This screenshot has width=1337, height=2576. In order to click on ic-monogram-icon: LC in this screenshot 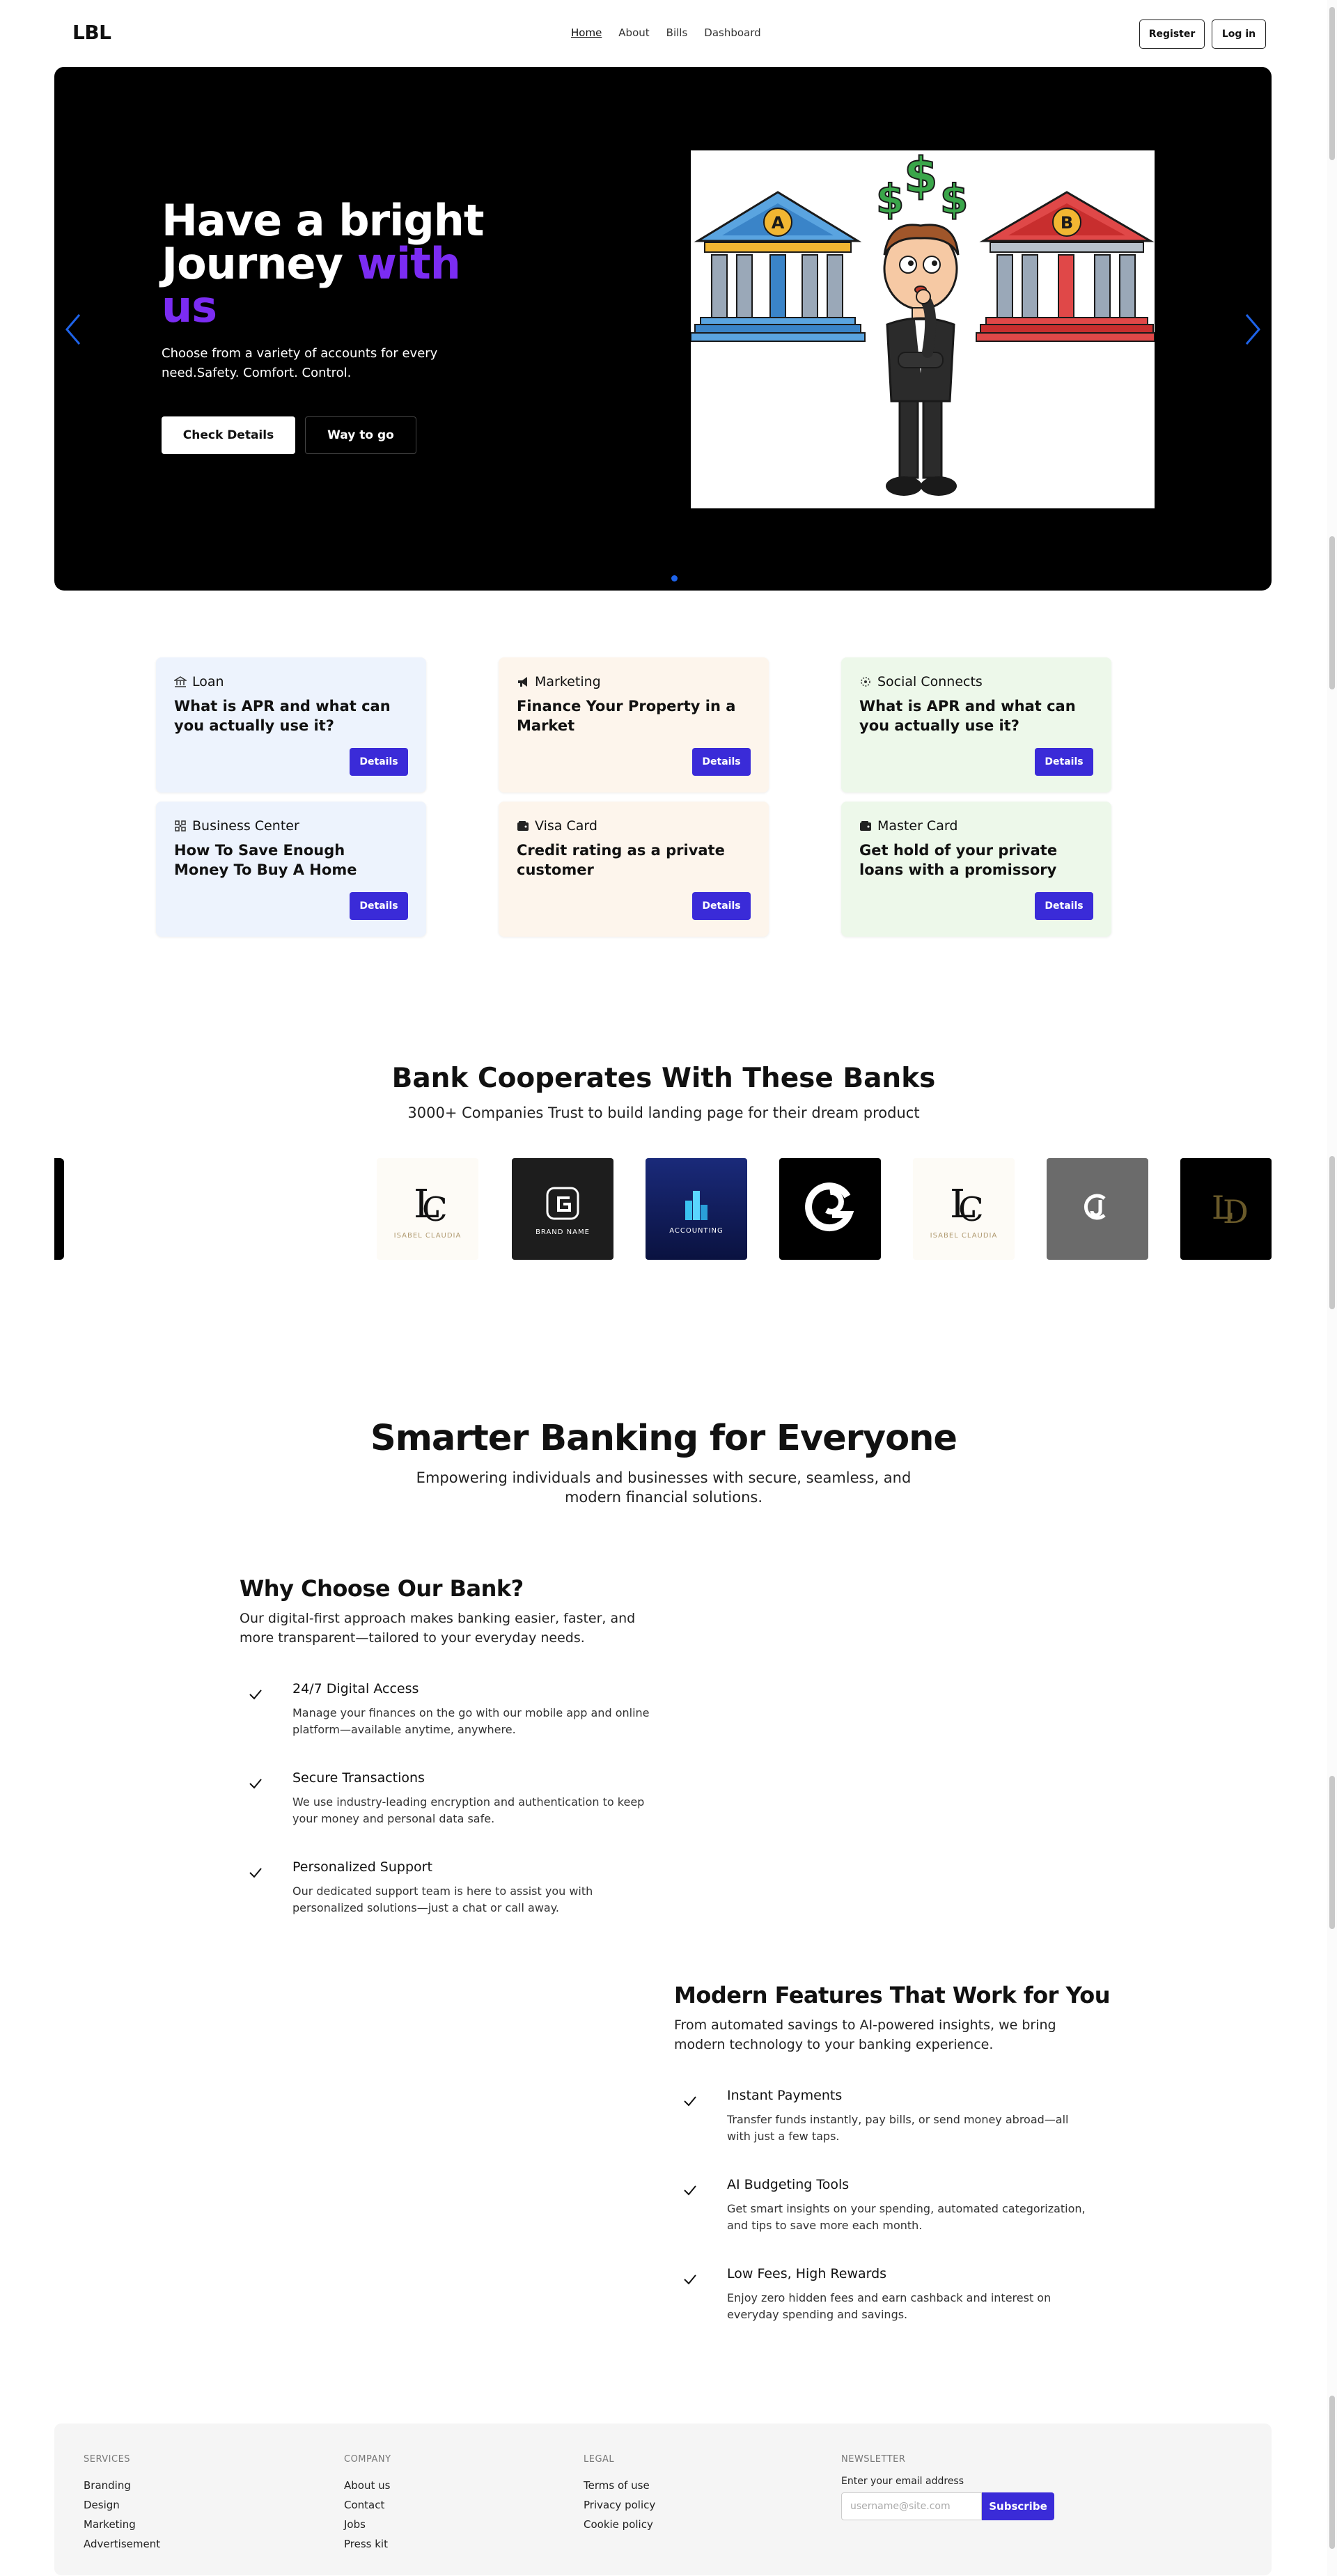, I will do `click(967, 1205)`.